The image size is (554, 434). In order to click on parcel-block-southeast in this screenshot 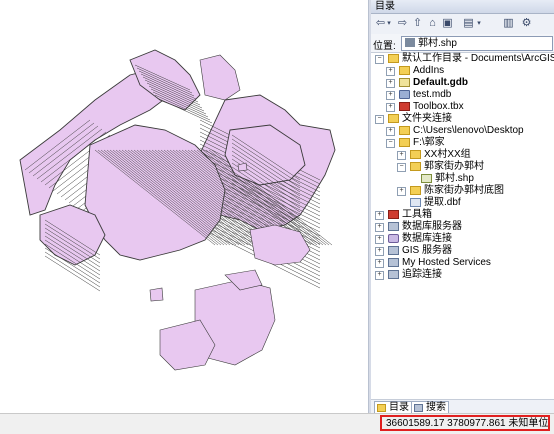, I will do `click(280, 245)`.